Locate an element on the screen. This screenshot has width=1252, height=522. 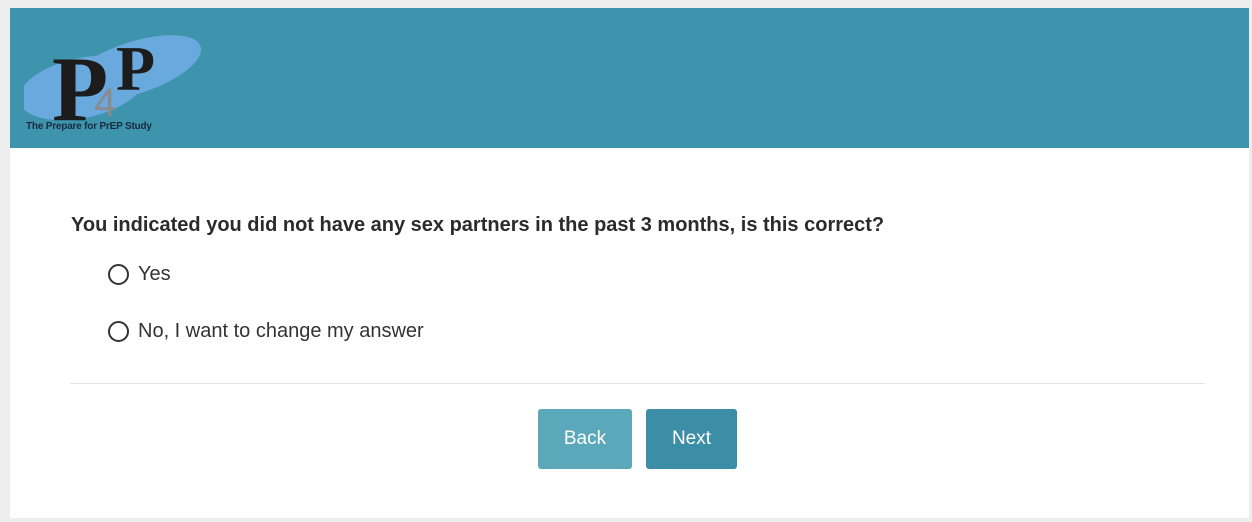
option-yes: Yes is located at coordinates (139, 274).